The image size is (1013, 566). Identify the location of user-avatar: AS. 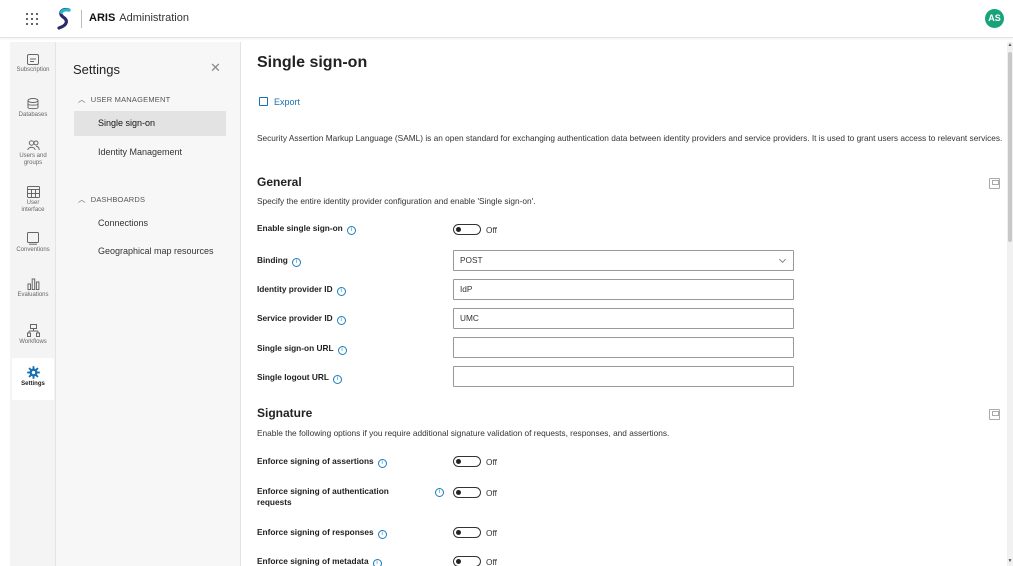
(994, 18).